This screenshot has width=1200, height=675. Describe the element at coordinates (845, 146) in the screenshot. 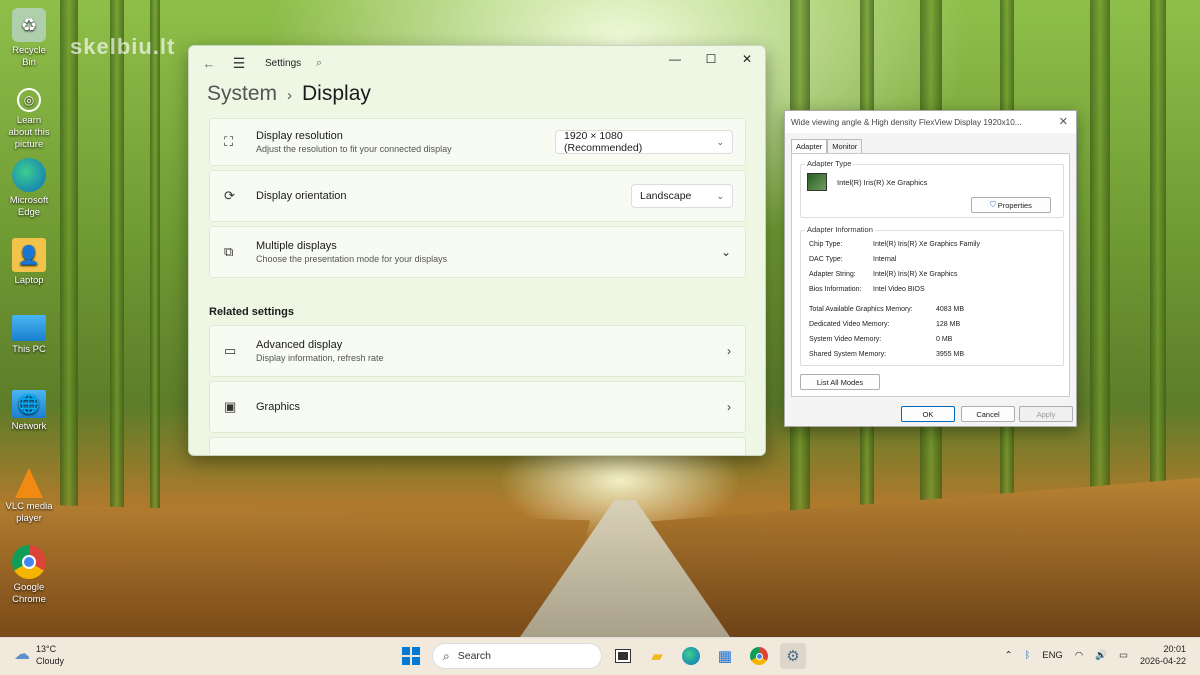

I see `tab-monitor: Monitor` at that location.